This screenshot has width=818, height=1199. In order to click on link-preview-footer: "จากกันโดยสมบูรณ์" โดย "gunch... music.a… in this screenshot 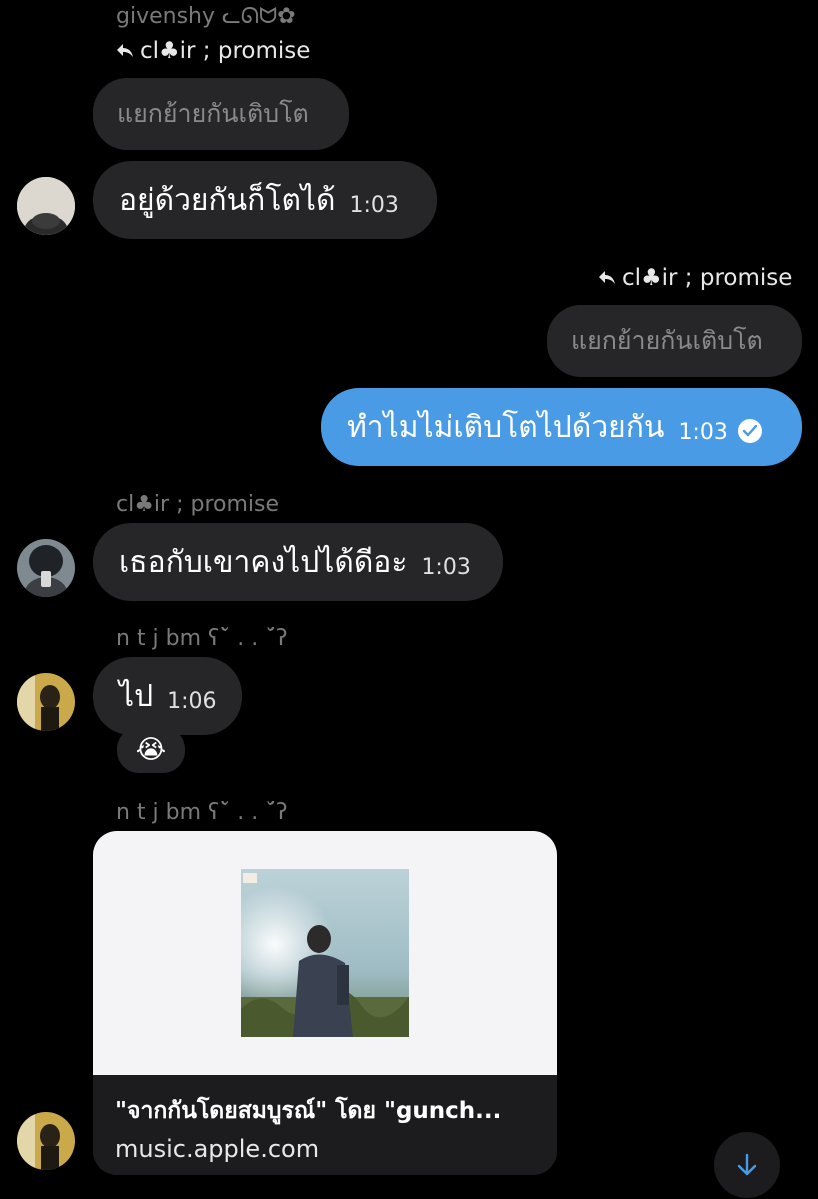, I will do `click(325, 1125)`.